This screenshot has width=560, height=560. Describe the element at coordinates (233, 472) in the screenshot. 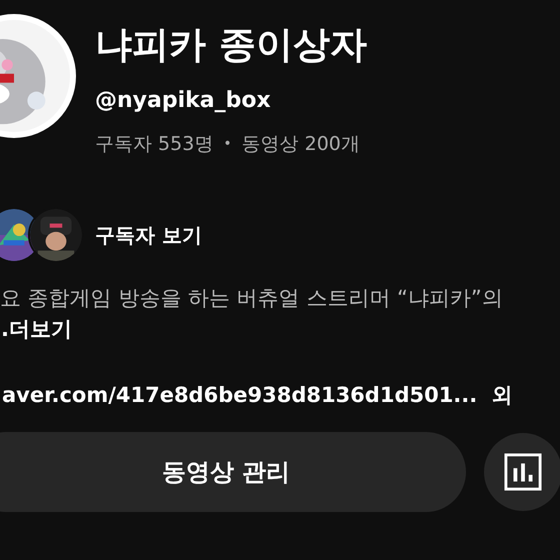

I see `manage-videos-button: 동영상 관리` at that location.